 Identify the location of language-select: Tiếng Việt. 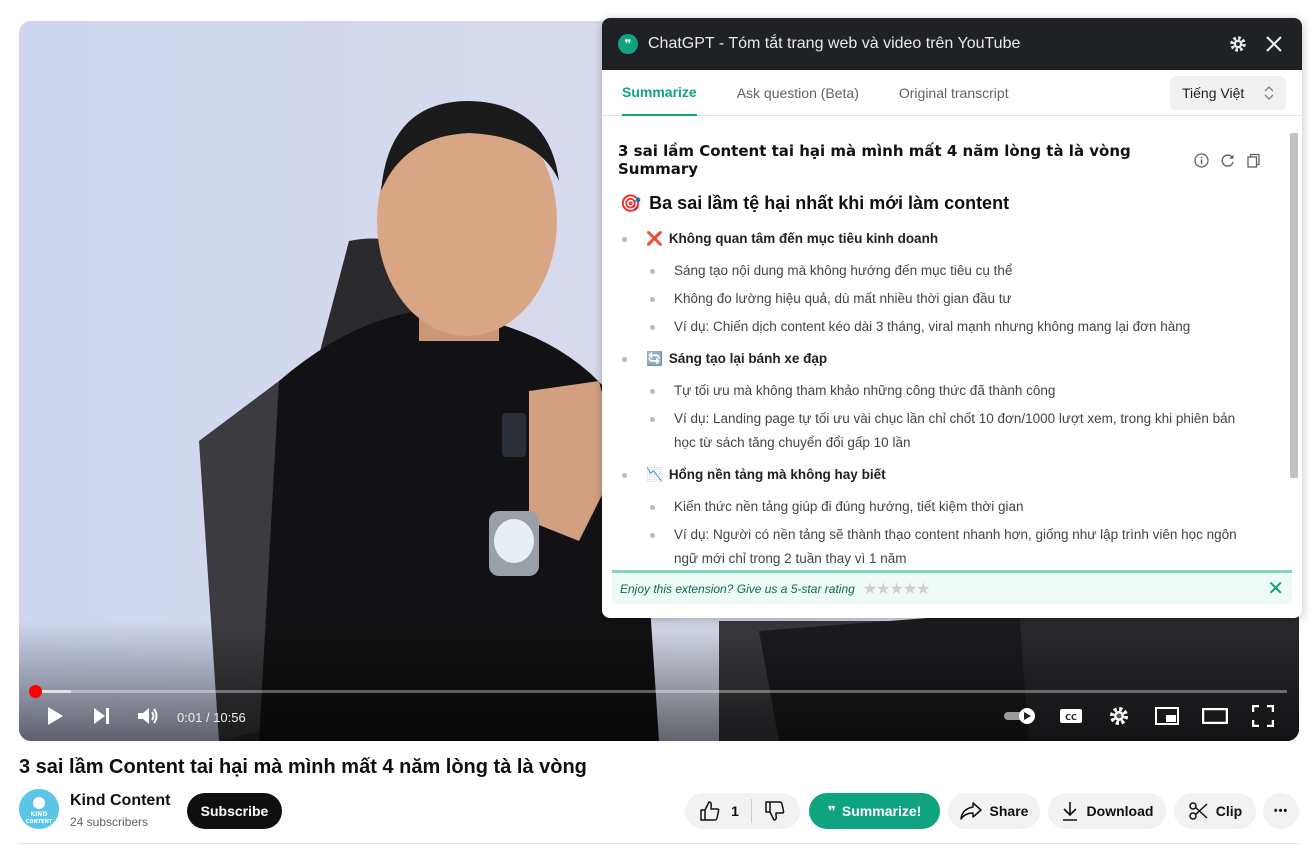
(1228, 93).